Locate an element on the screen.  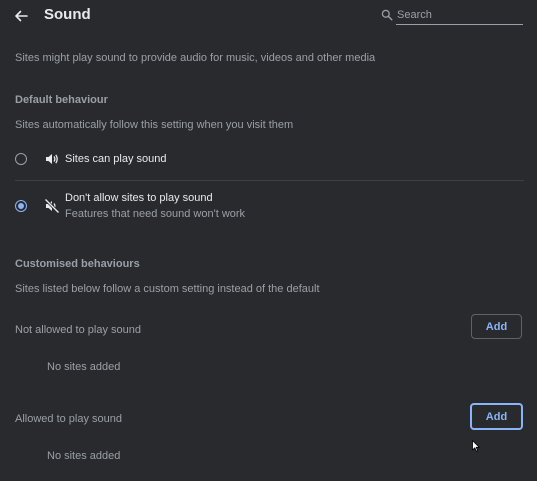
volume-icon is located at coordinates (52, 159).